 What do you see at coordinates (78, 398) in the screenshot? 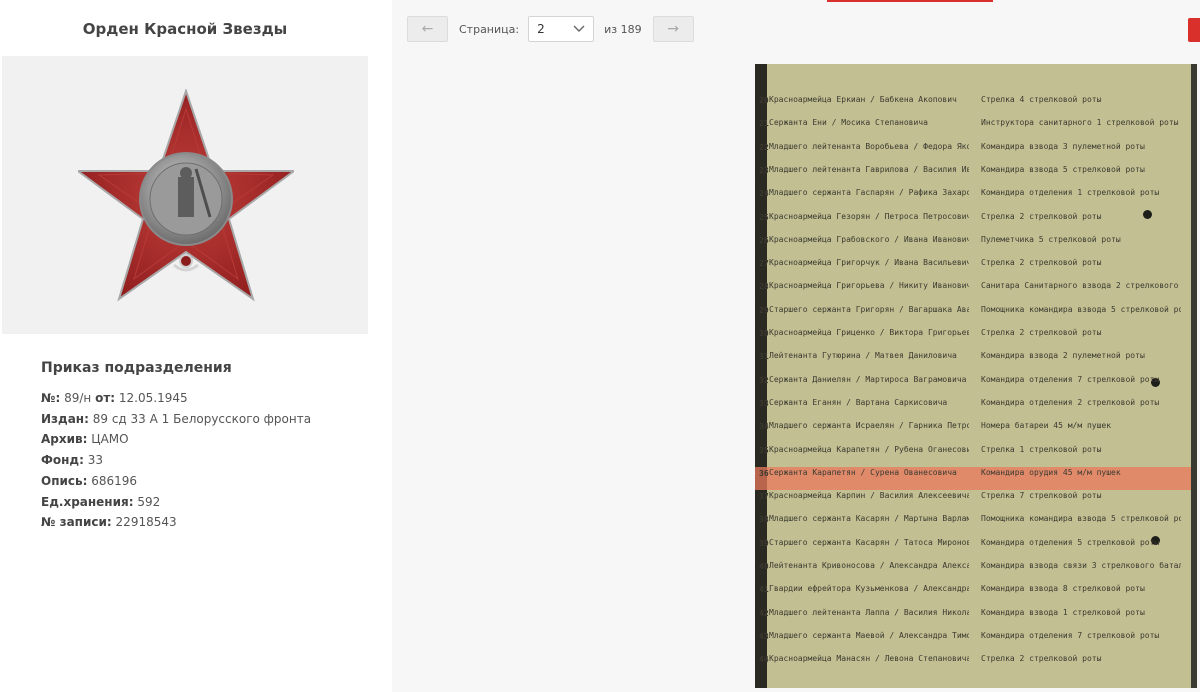
I see `order-number-value: 89/н` at bounding box center [78, 398].